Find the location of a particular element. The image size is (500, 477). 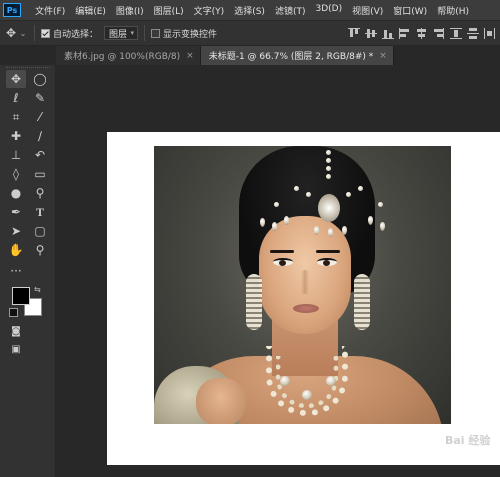

screen-mode-icon: ▣ is located at coordinates (16, 349).